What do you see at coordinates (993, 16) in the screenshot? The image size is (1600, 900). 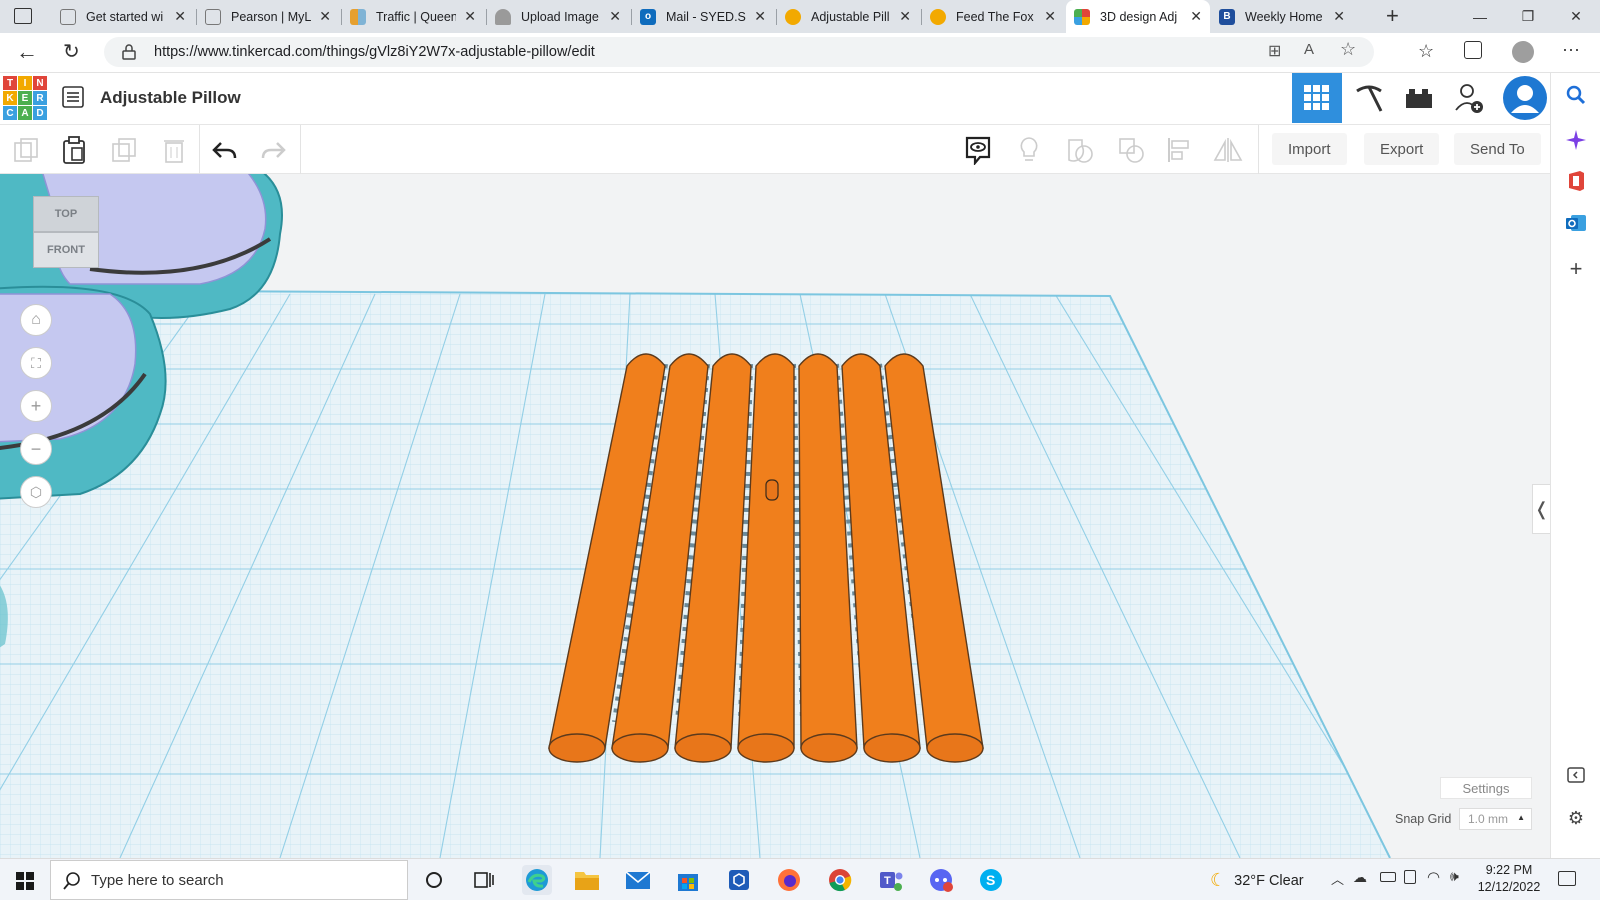 I see `browser-tab: Feed The Fox c ✕` at bounding box center [993, 16].